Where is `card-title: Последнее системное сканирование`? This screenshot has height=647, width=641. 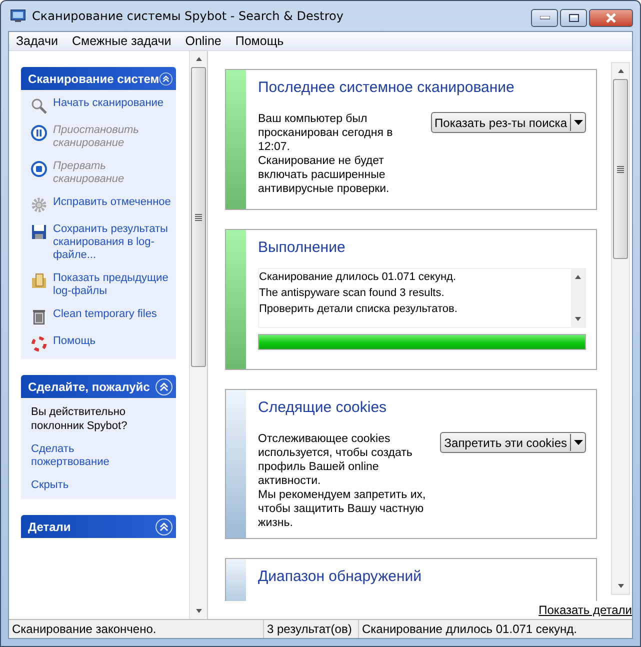 card-title: Последнее системное сканирование is located at coordinates (387, 87).